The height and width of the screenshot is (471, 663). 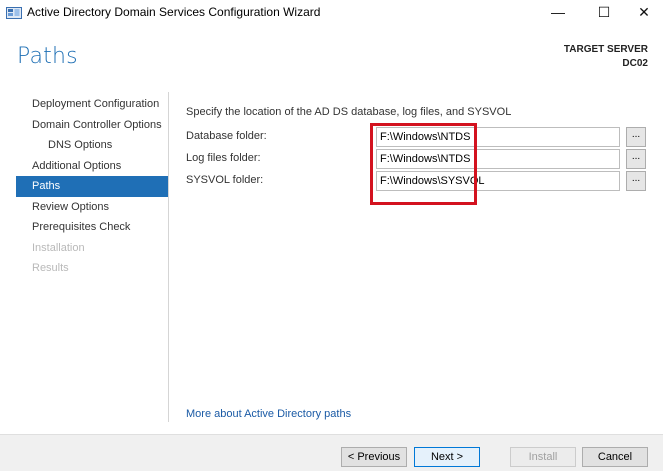 I want to click on nav-additional-options: Additional Options, so click(x=92, y=166).